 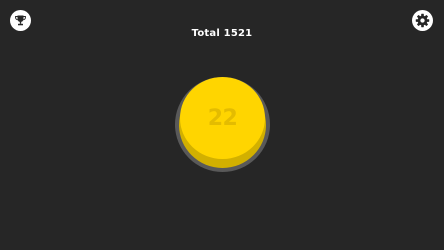 What do you see at coordinates (20, 20) in the screenshot?
I see `trophy-icon` at bounding box center [20, 20].